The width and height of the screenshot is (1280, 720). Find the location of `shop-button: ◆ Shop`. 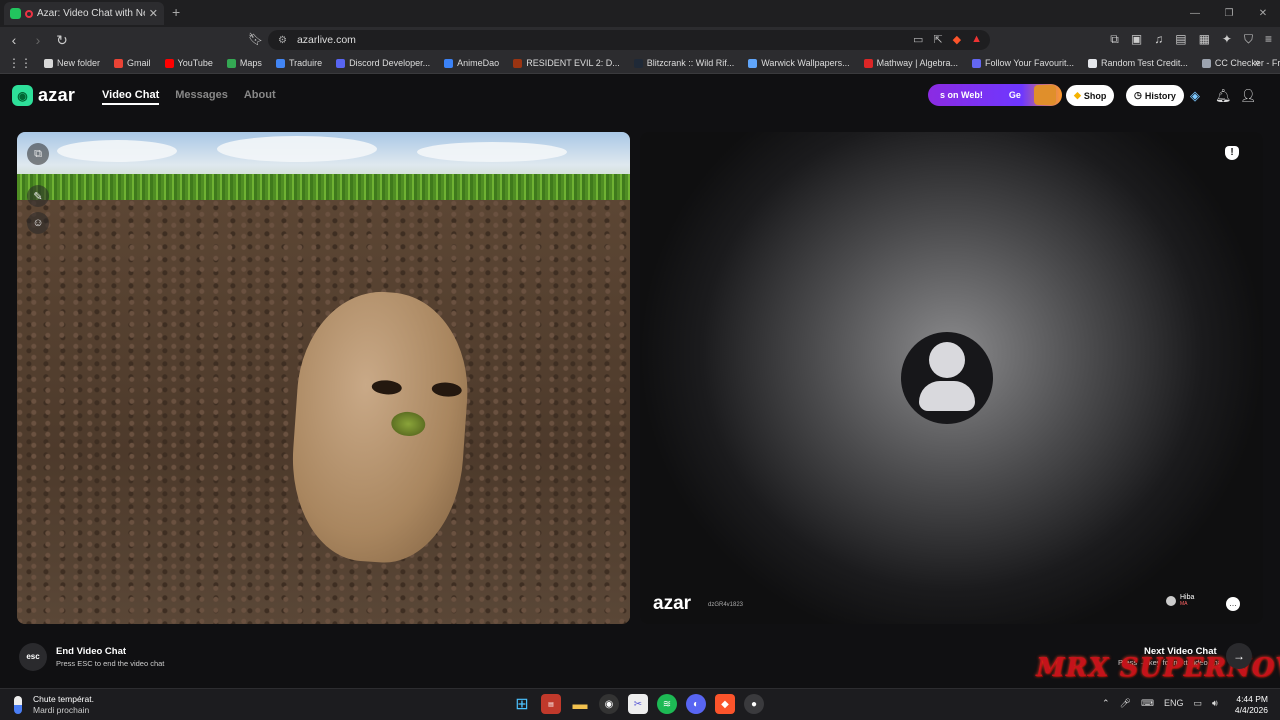

shop-button: ◆ Shop is located at coordinates (1090, 95).